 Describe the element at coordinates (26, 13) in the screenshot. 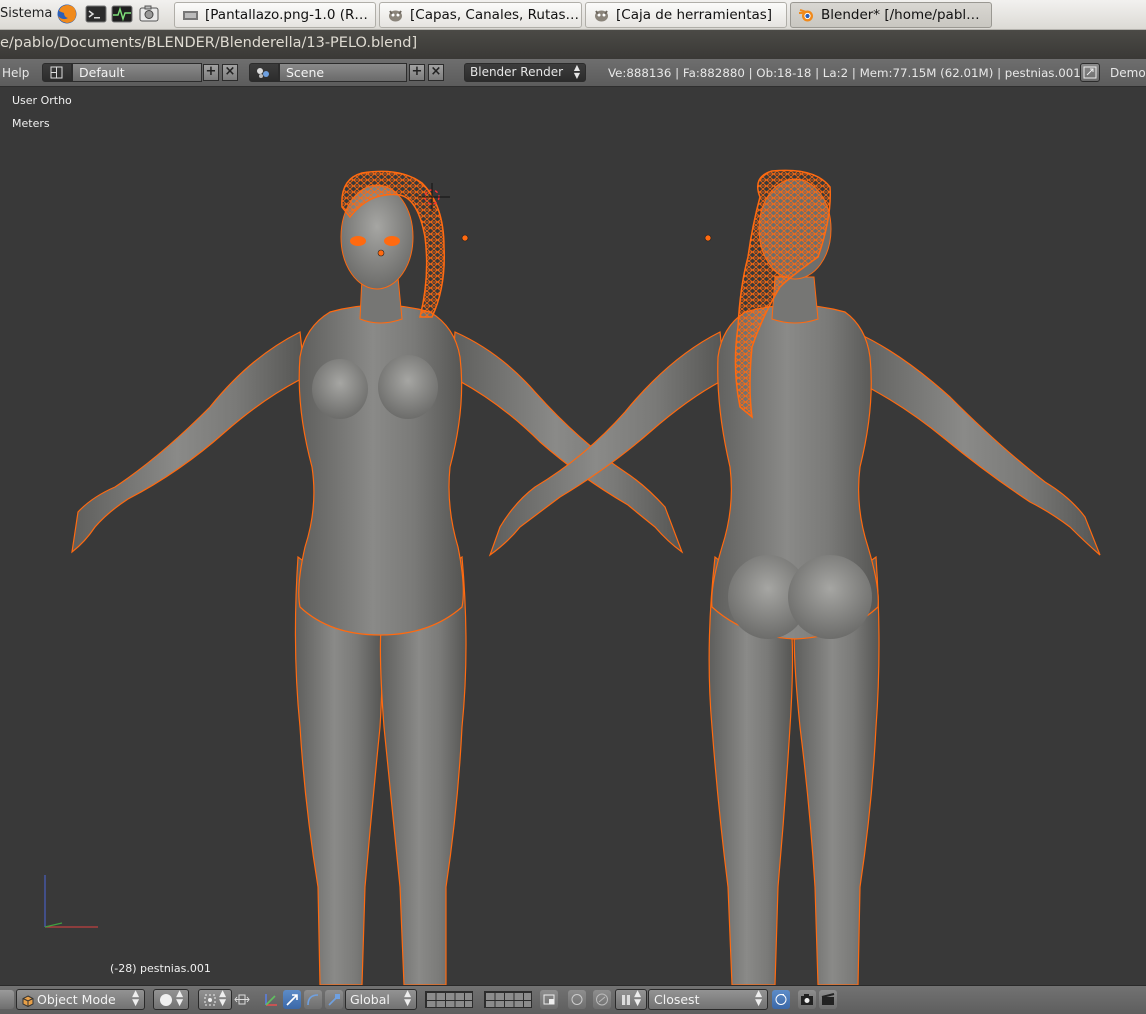

I see `system-menu: Sistema` at that location.